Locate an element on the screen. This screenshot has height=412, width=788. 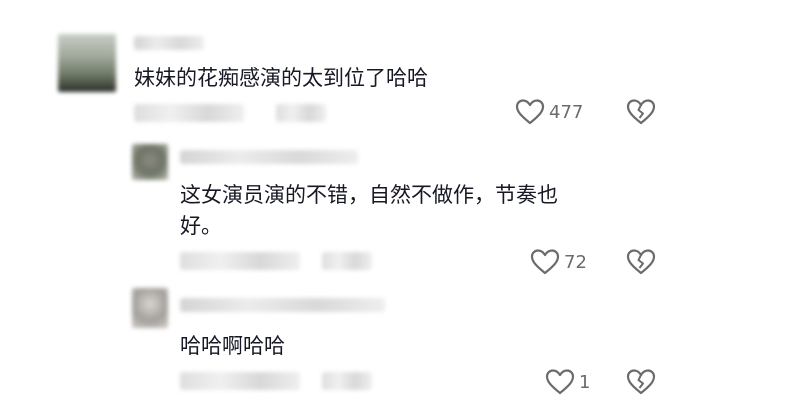
like-button: 72 is located at coordinates (558, 262).